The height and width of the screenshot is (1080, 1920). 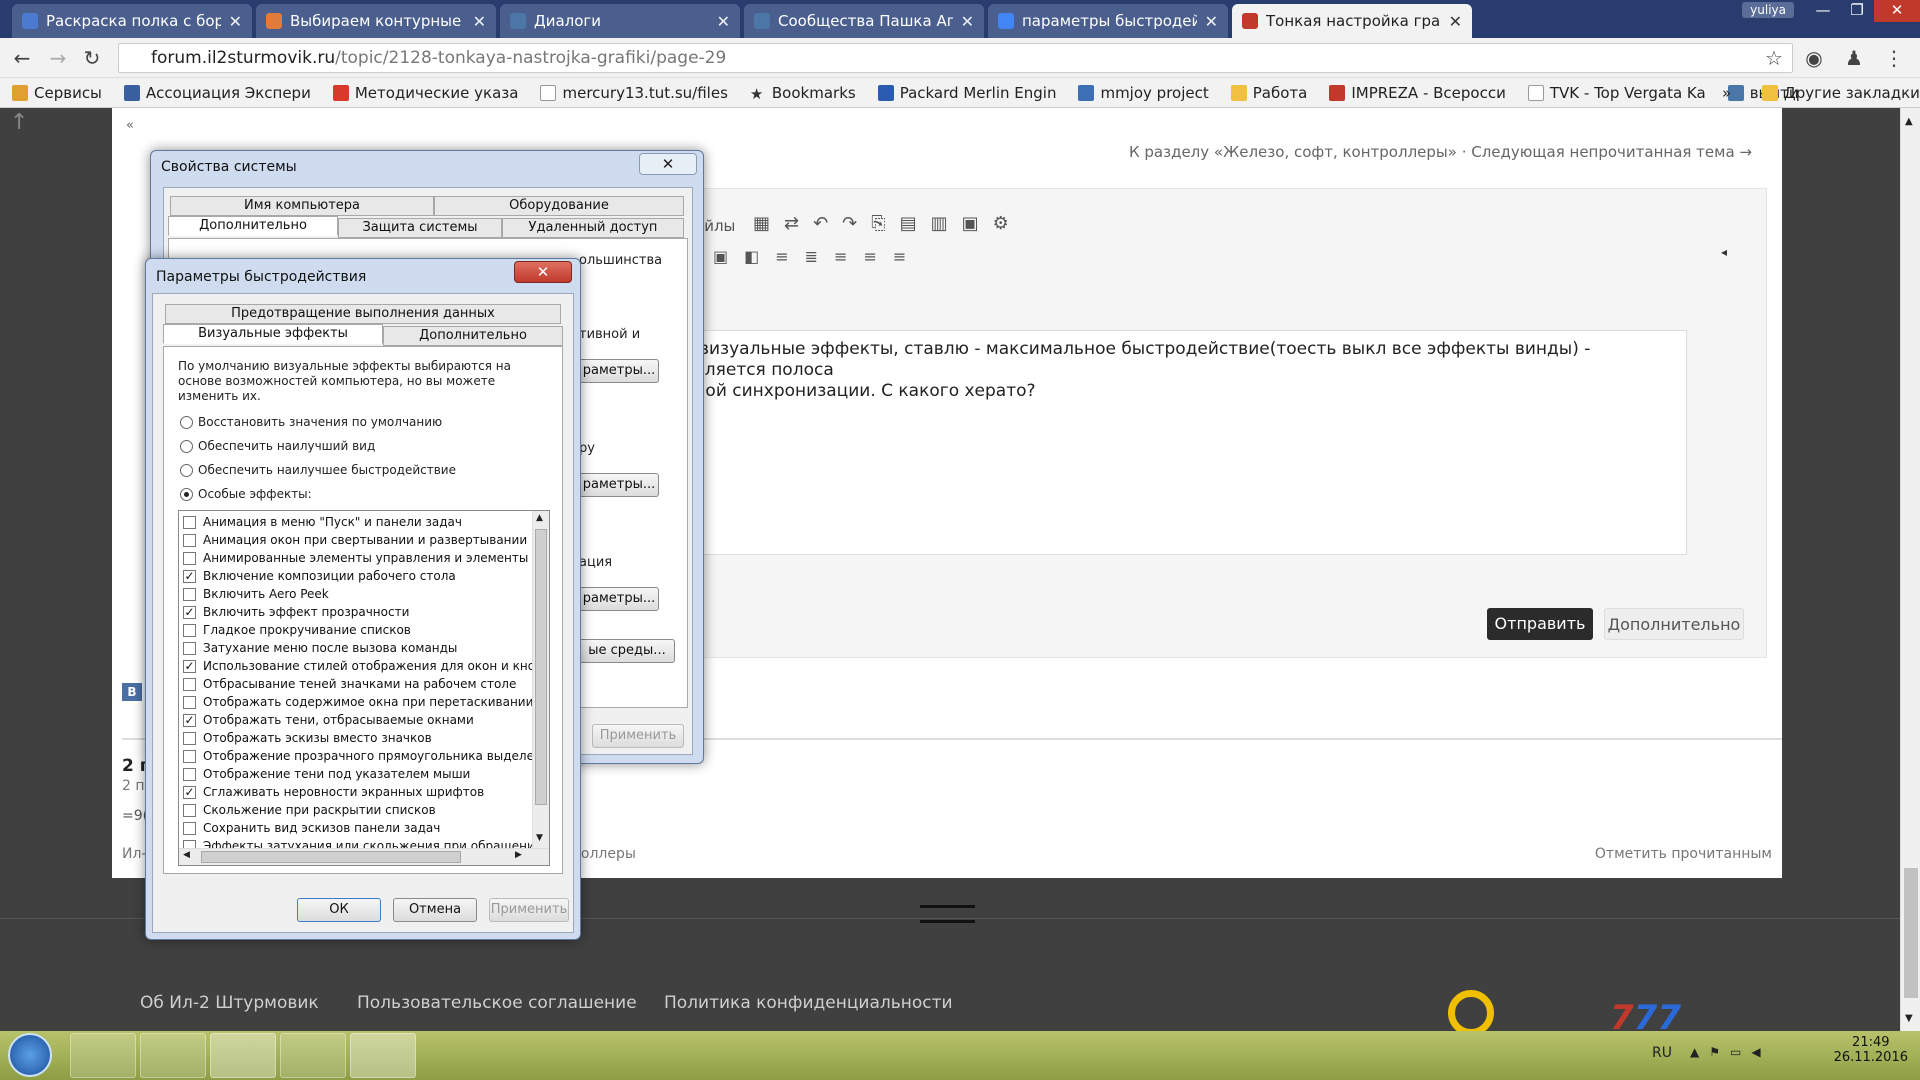 I want to click on browser-tab: Выбираем контурные к ✕, so click(x=376, y=21).